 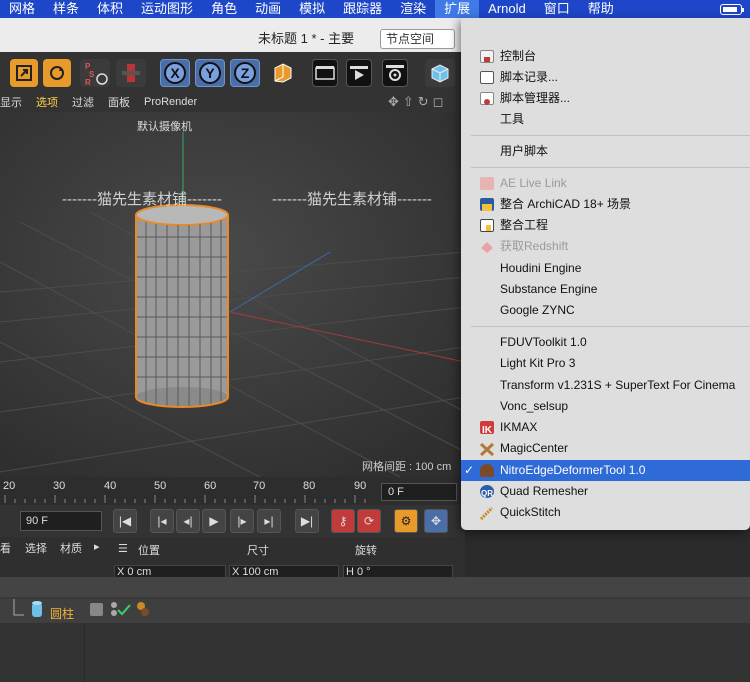 What do you see at coordinates (62, 613) in the screenshot?
I see `object-name-cylinder: 圆柱` at bounding box center [62, 613].